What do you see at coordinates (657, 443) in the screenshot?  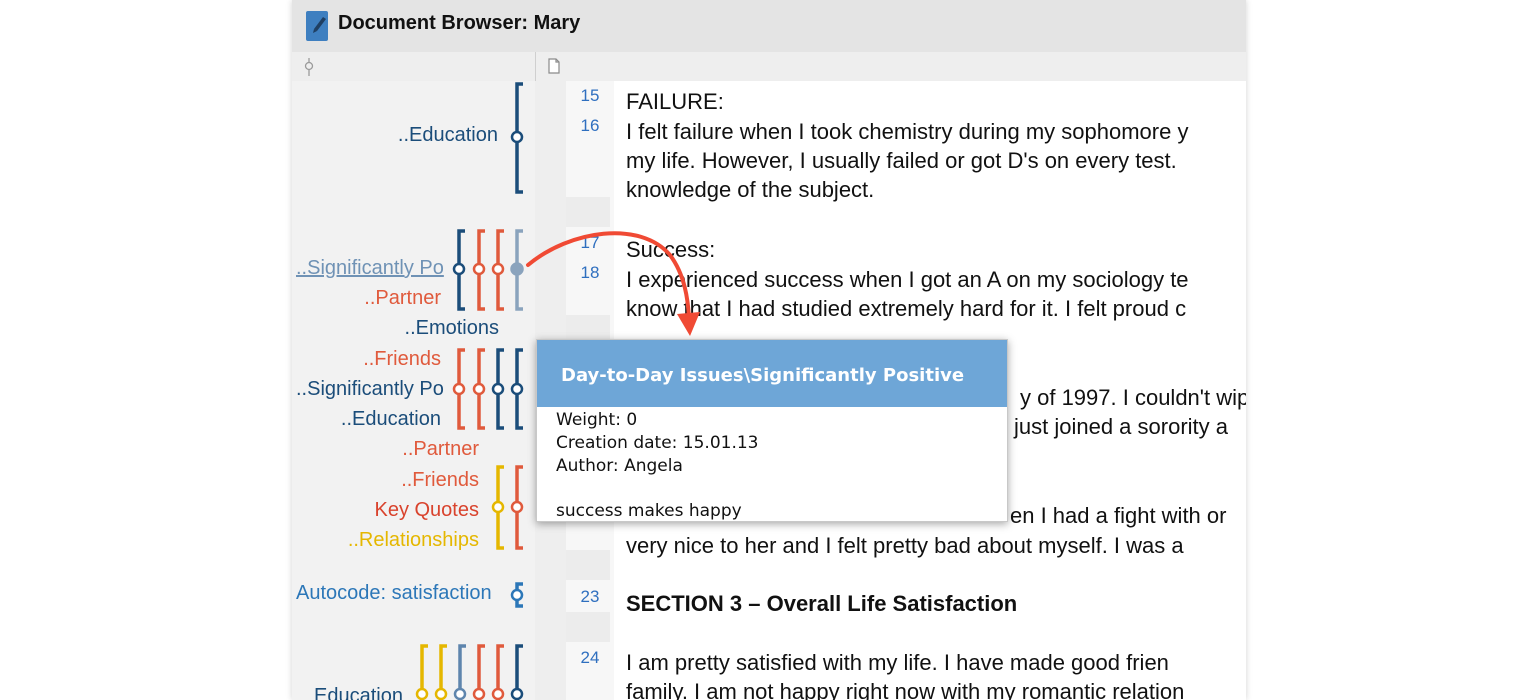 I see `tooltip-creation-date: Creation date: 15.01.13` at bounding box center [657, 443].